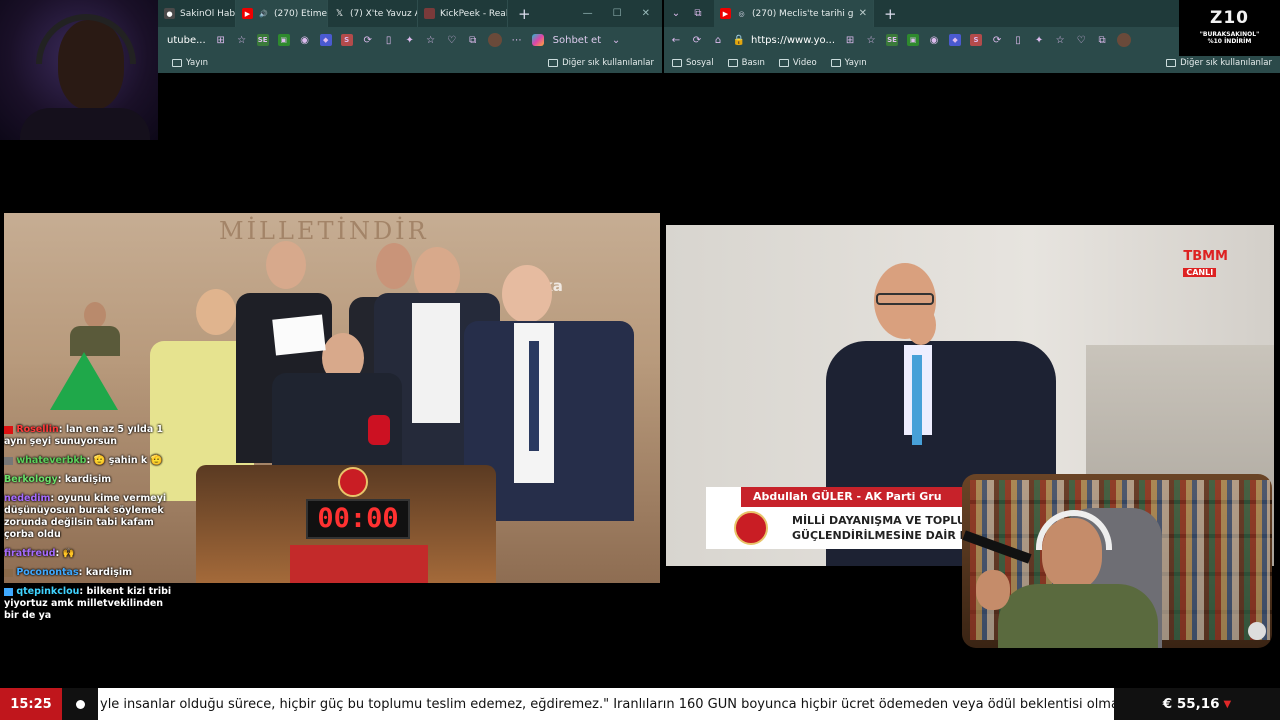 This screenshot has height=720, width=1280. Describe the element at coordinates (646, 13) in the screenshot. I see `close-window-icon: ✕` at that location.